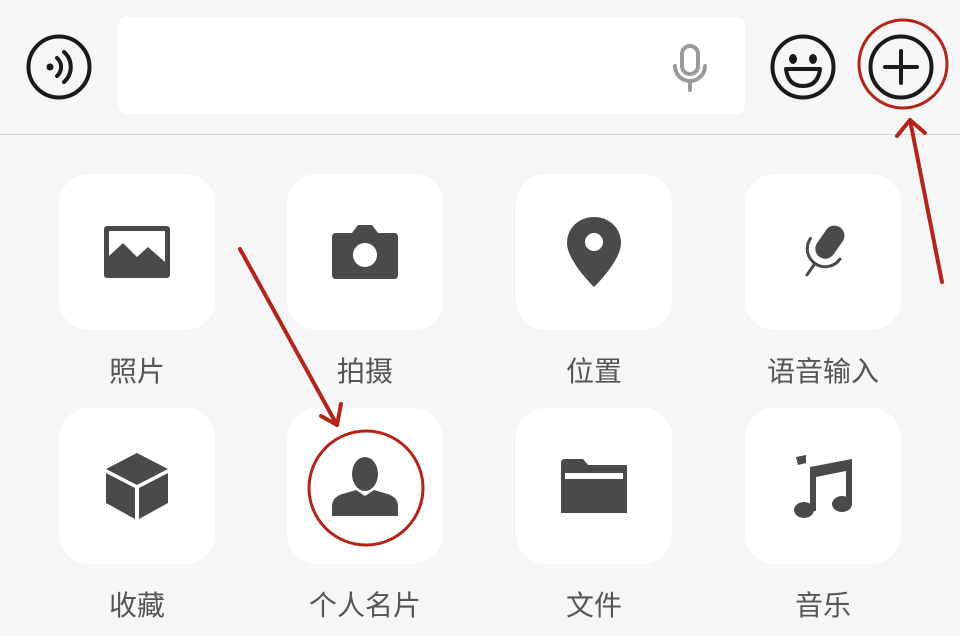  I want to click on panel-item-location: 位置, so click(594, 282).